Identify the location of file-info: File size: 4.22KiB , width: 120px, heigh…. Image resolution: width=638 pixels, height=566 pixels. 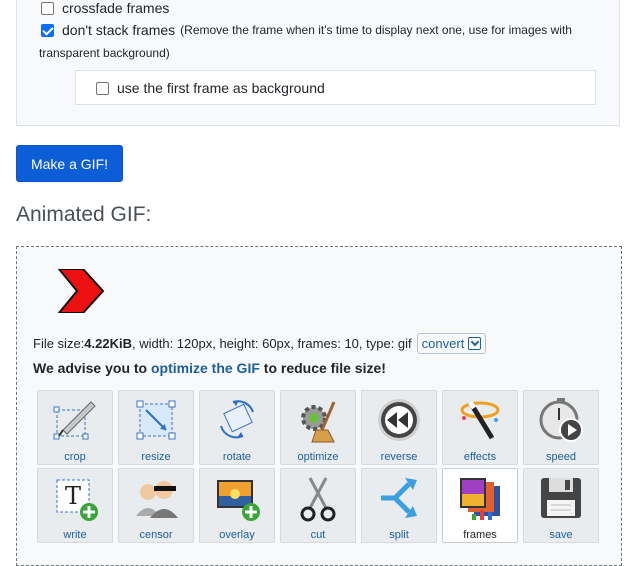
(260, 343).